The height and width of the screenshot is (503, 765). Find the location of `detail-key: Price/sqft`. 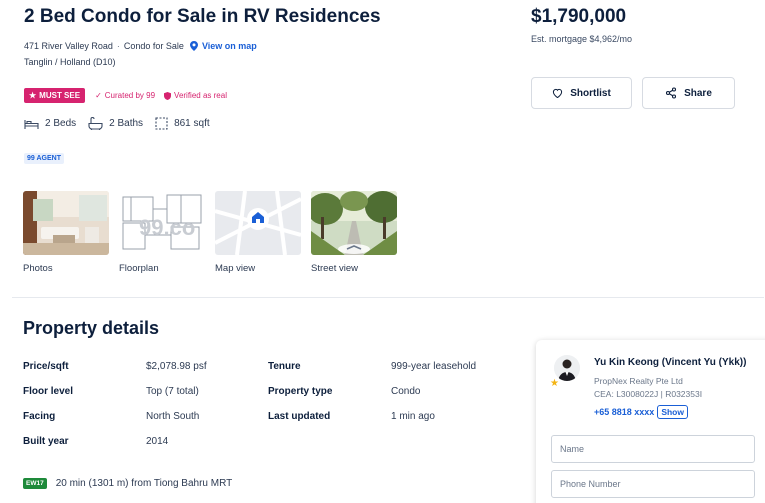

detail-key: Price/sqft is located at coordinates (46, 366).